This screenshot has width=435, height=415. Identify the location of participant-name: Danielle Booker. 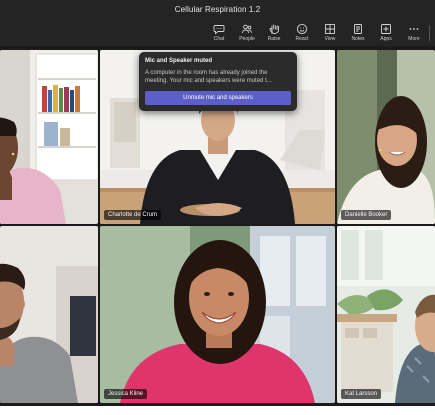
(366, 215).